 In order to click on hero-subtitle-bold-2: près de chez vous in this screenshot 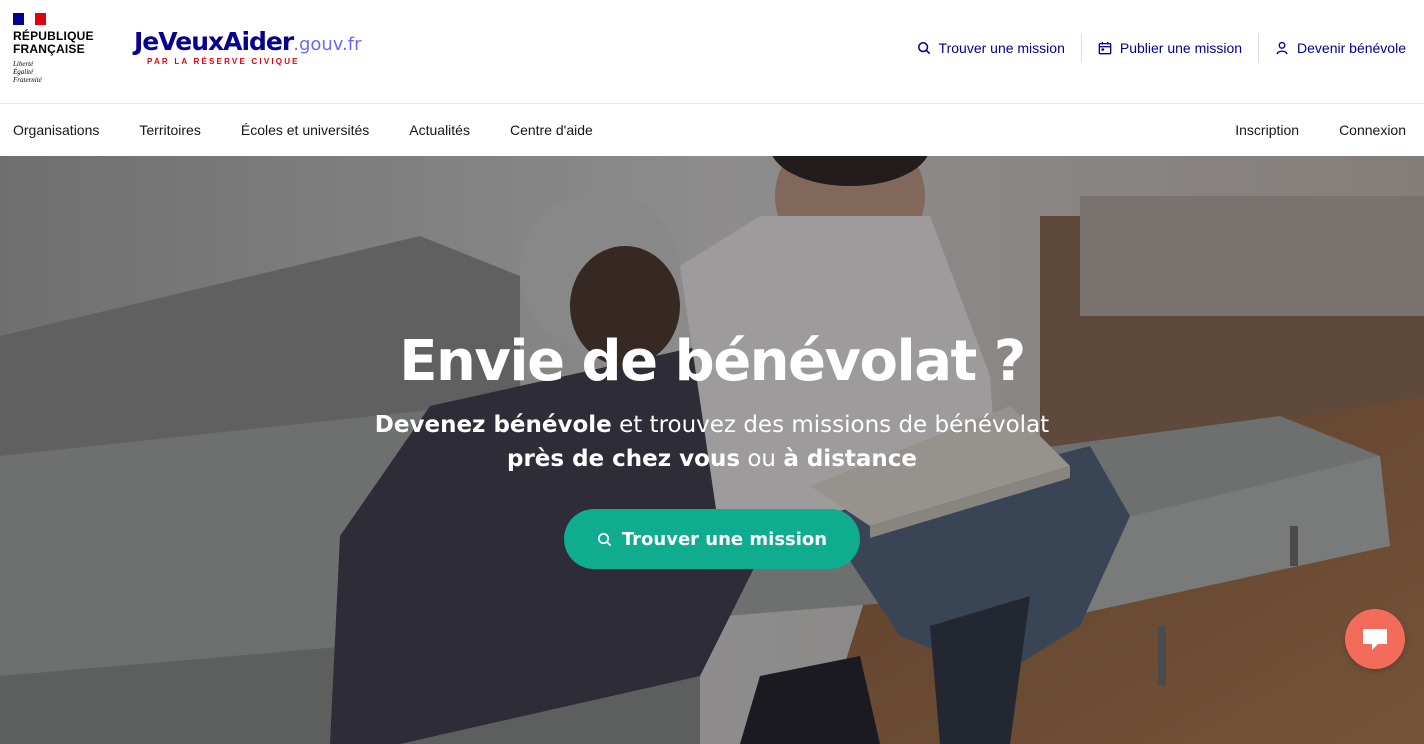, I will do `click(623, 459)`.